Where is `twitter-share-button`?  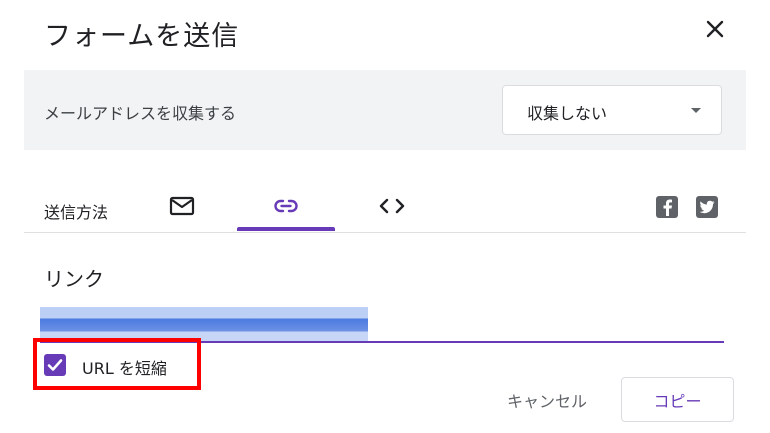
twitter-share-button is located at coordinates (707, 207).